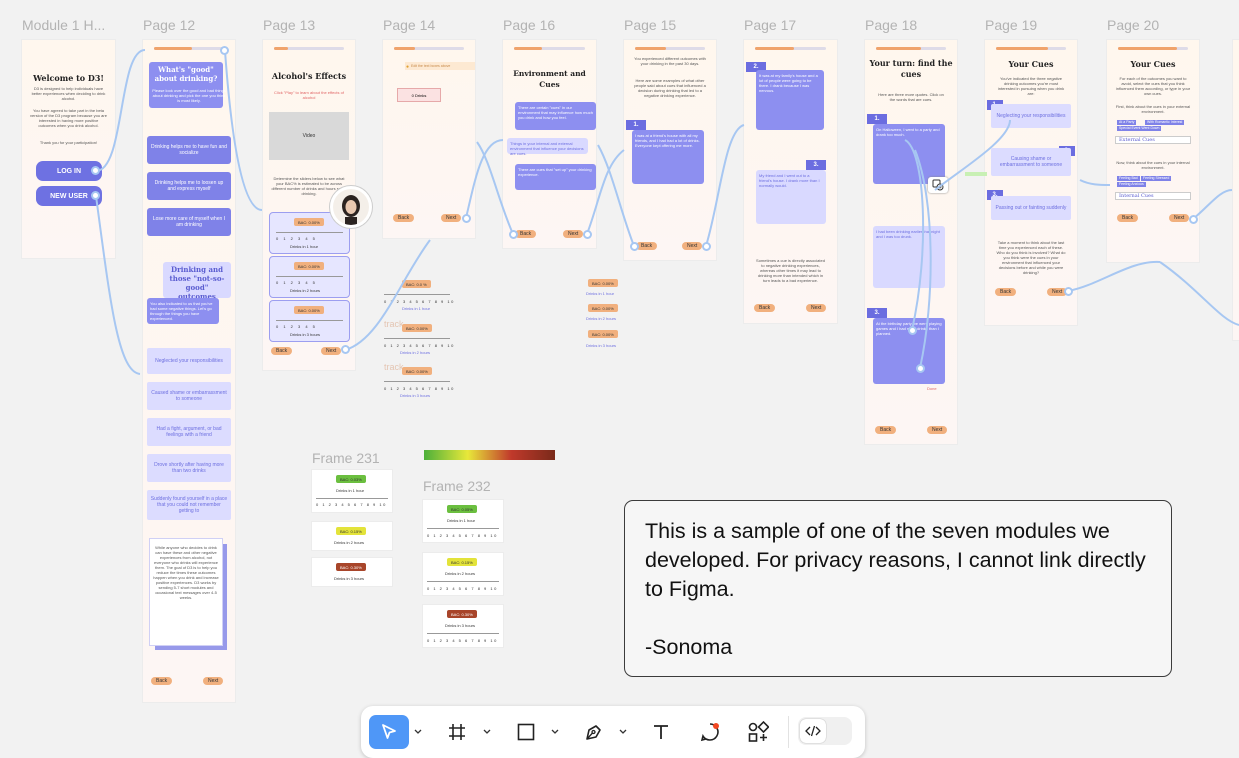 The image size is (1239, 758). Describe the element at coordinates (189, 396) in the screenshot. I see `neg-shame: Caused shame or embarrassment to someone` at that location.